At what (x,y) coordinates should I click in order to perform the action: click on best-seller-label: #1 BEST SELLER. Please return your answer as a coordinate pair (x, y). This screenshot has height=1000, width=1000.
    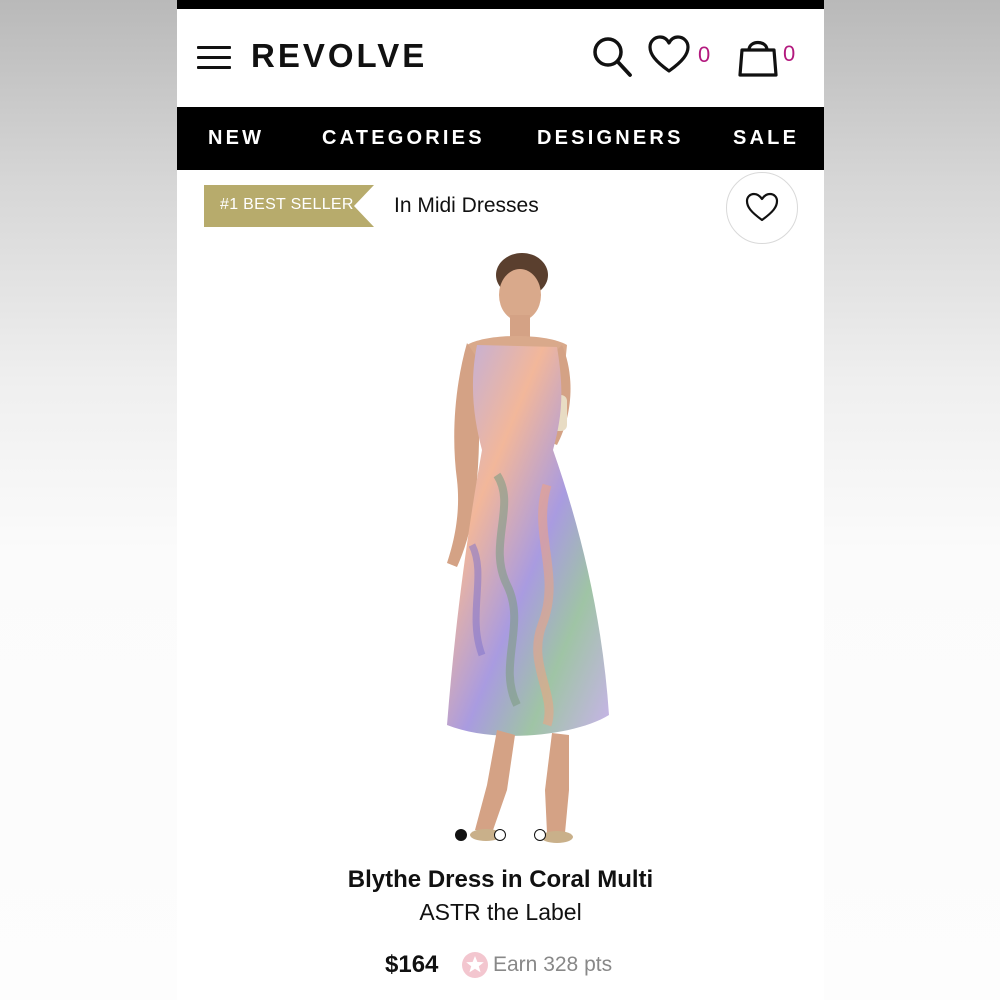
    Looking at the image, I should click on (287, 204).